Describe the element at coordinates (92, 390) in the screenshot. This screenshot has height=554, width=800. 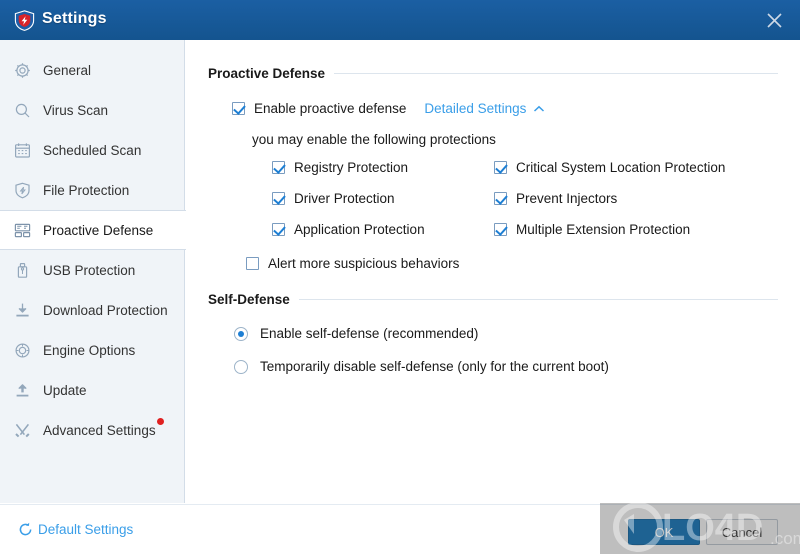
I see `sidebar-item-update: Update` at that location.